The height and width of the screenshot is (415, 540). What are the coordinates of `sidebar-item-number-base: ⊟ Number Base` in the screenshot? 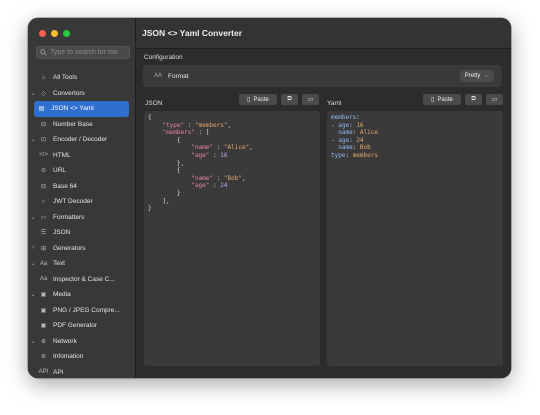 It's located at (81, 125).